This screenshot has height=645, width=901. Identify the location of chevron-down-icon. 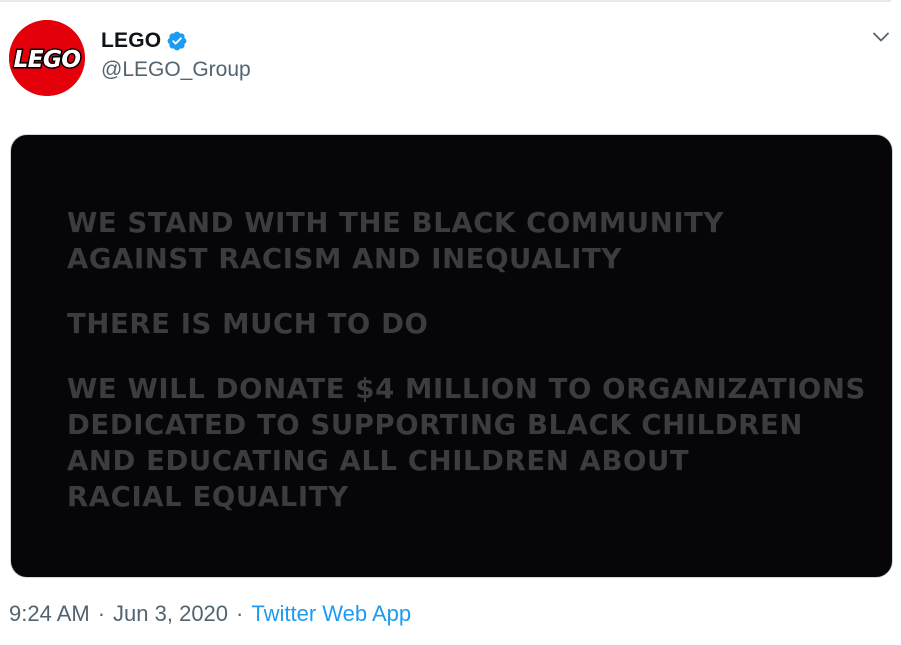
(881, 37).